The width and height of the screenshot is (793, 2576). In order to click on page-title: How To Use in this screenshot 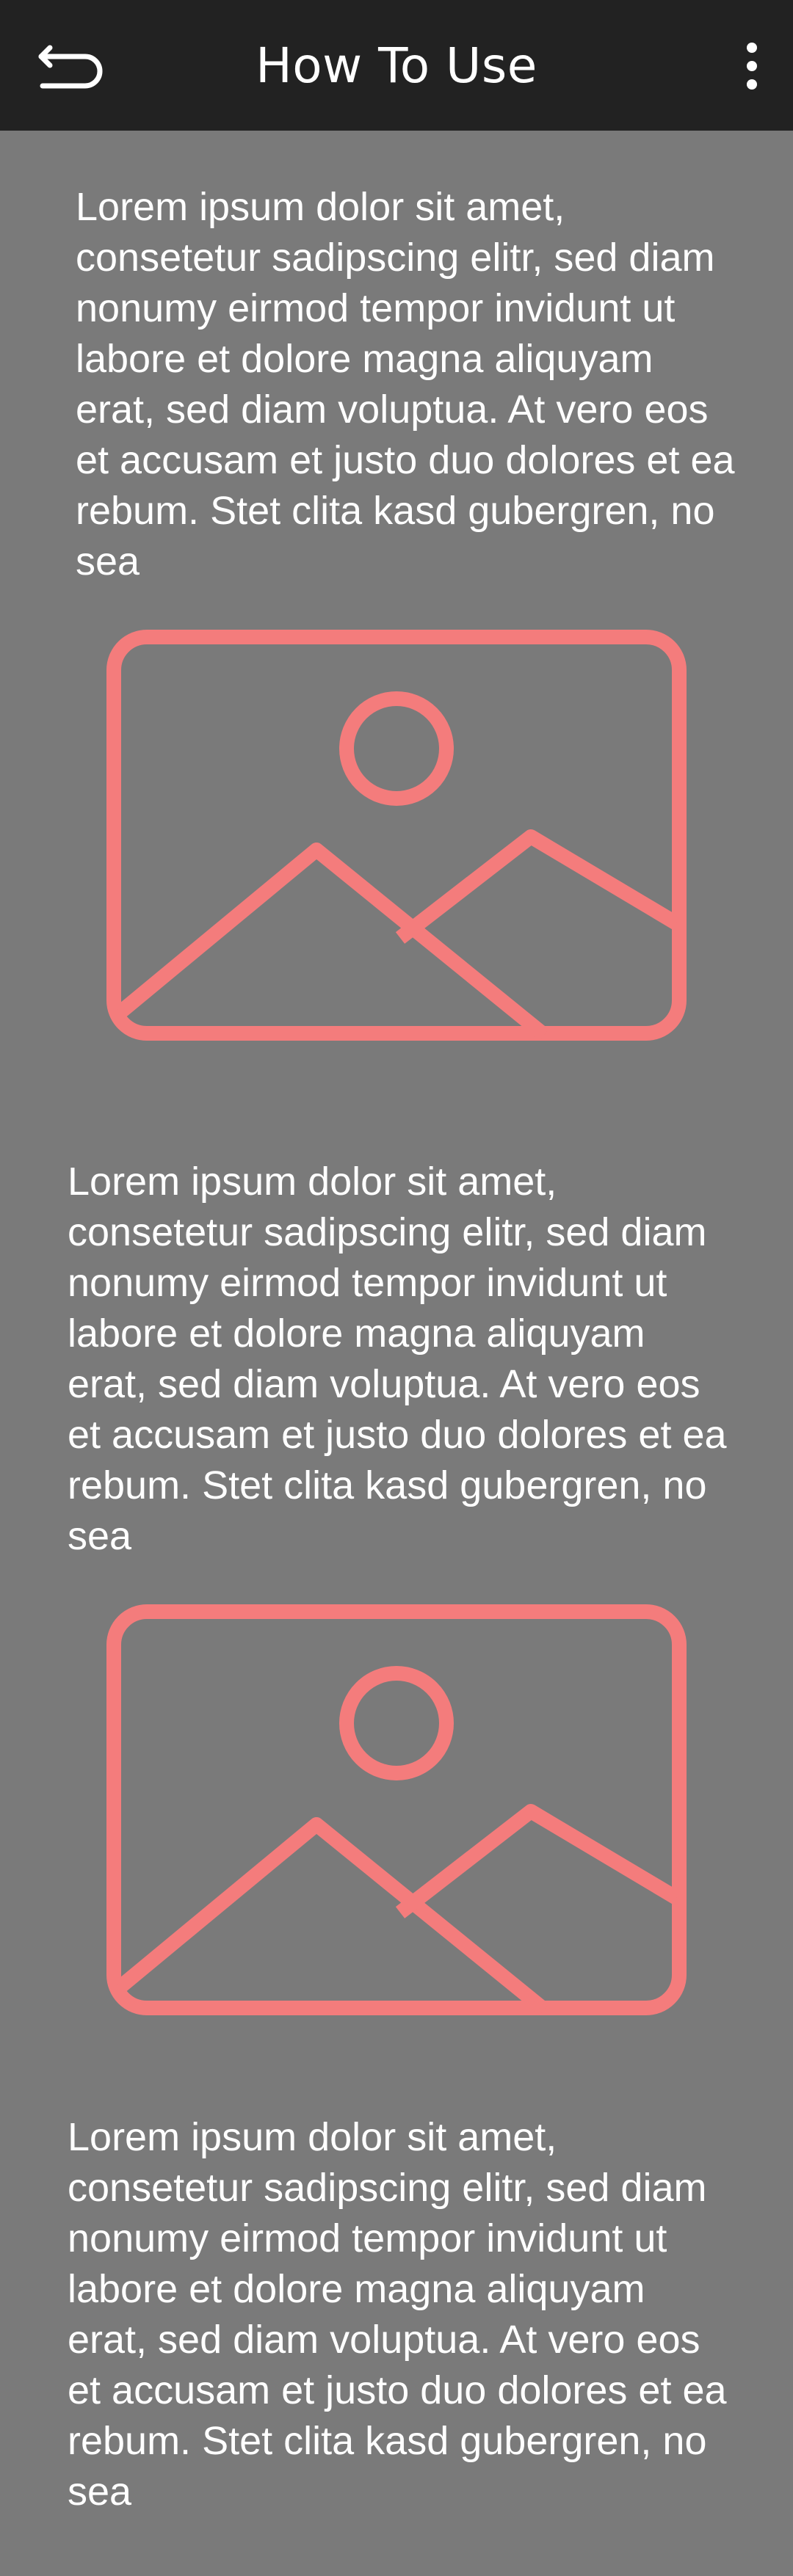, I will do `click(396, 65)`.